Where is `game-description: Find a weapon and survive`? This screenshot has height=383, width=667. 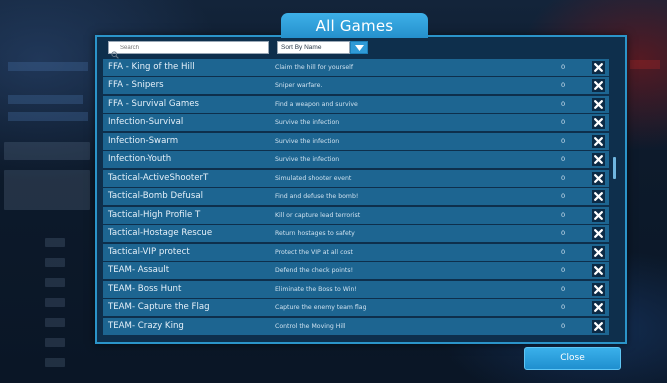
game-description: Find a weapon and survive is located at coordinates (316, 104).